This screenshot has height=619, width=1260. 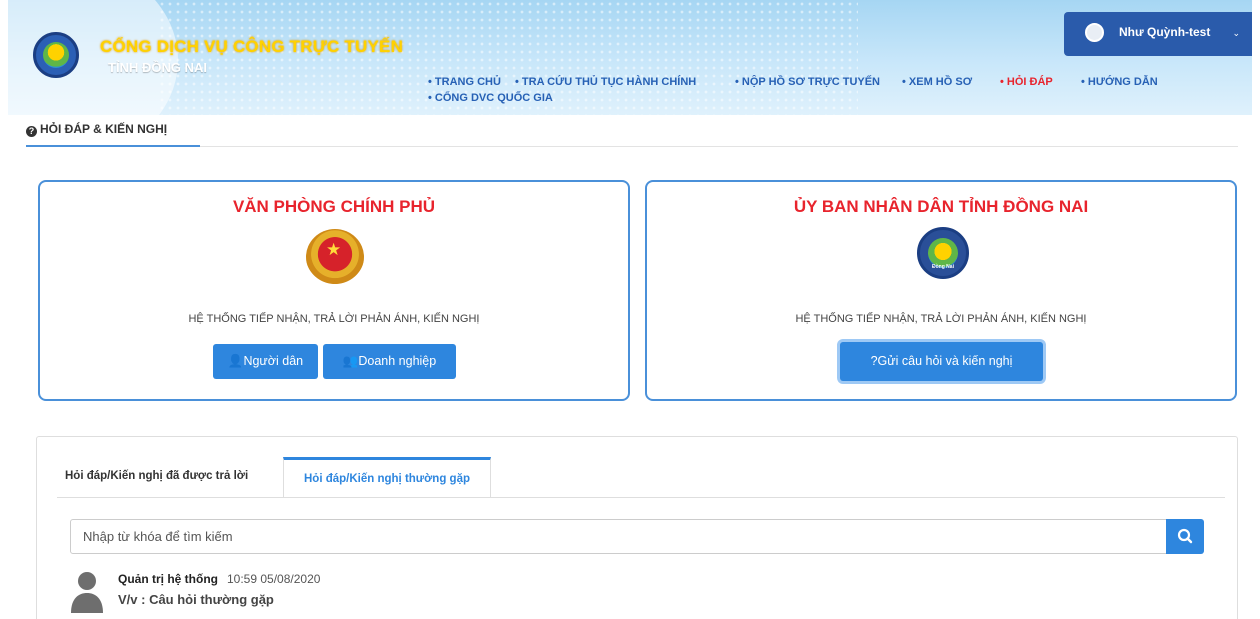 What do you see at coordinates (273, 361) in the screenshot?
I see `citizen-button-label: Người dân` at bounding box center [273, 361].